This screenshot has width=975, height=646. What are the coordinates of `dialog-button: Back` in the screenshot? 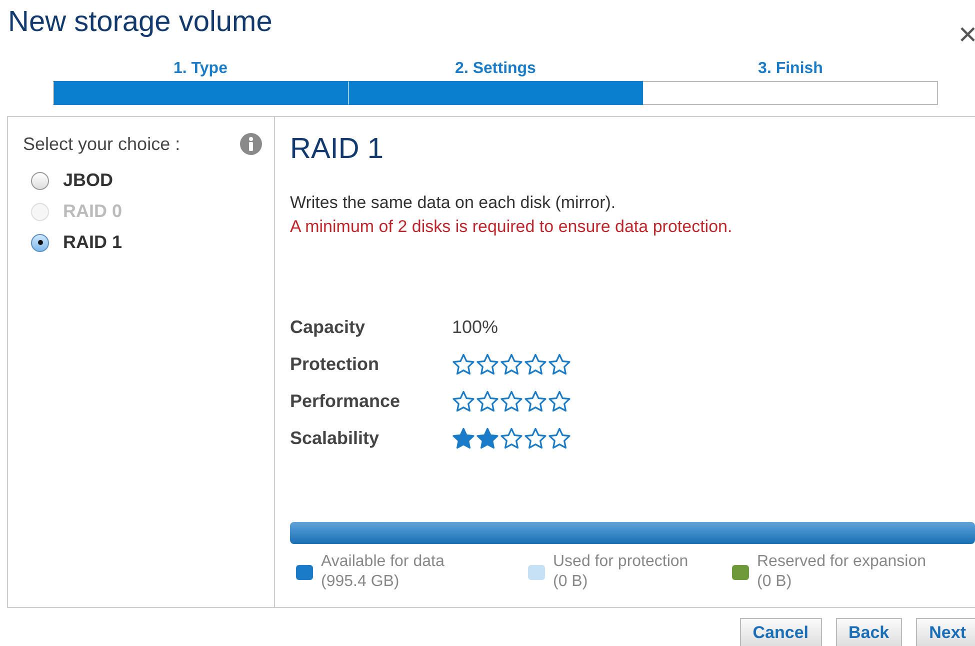 It's located at (869, 632).